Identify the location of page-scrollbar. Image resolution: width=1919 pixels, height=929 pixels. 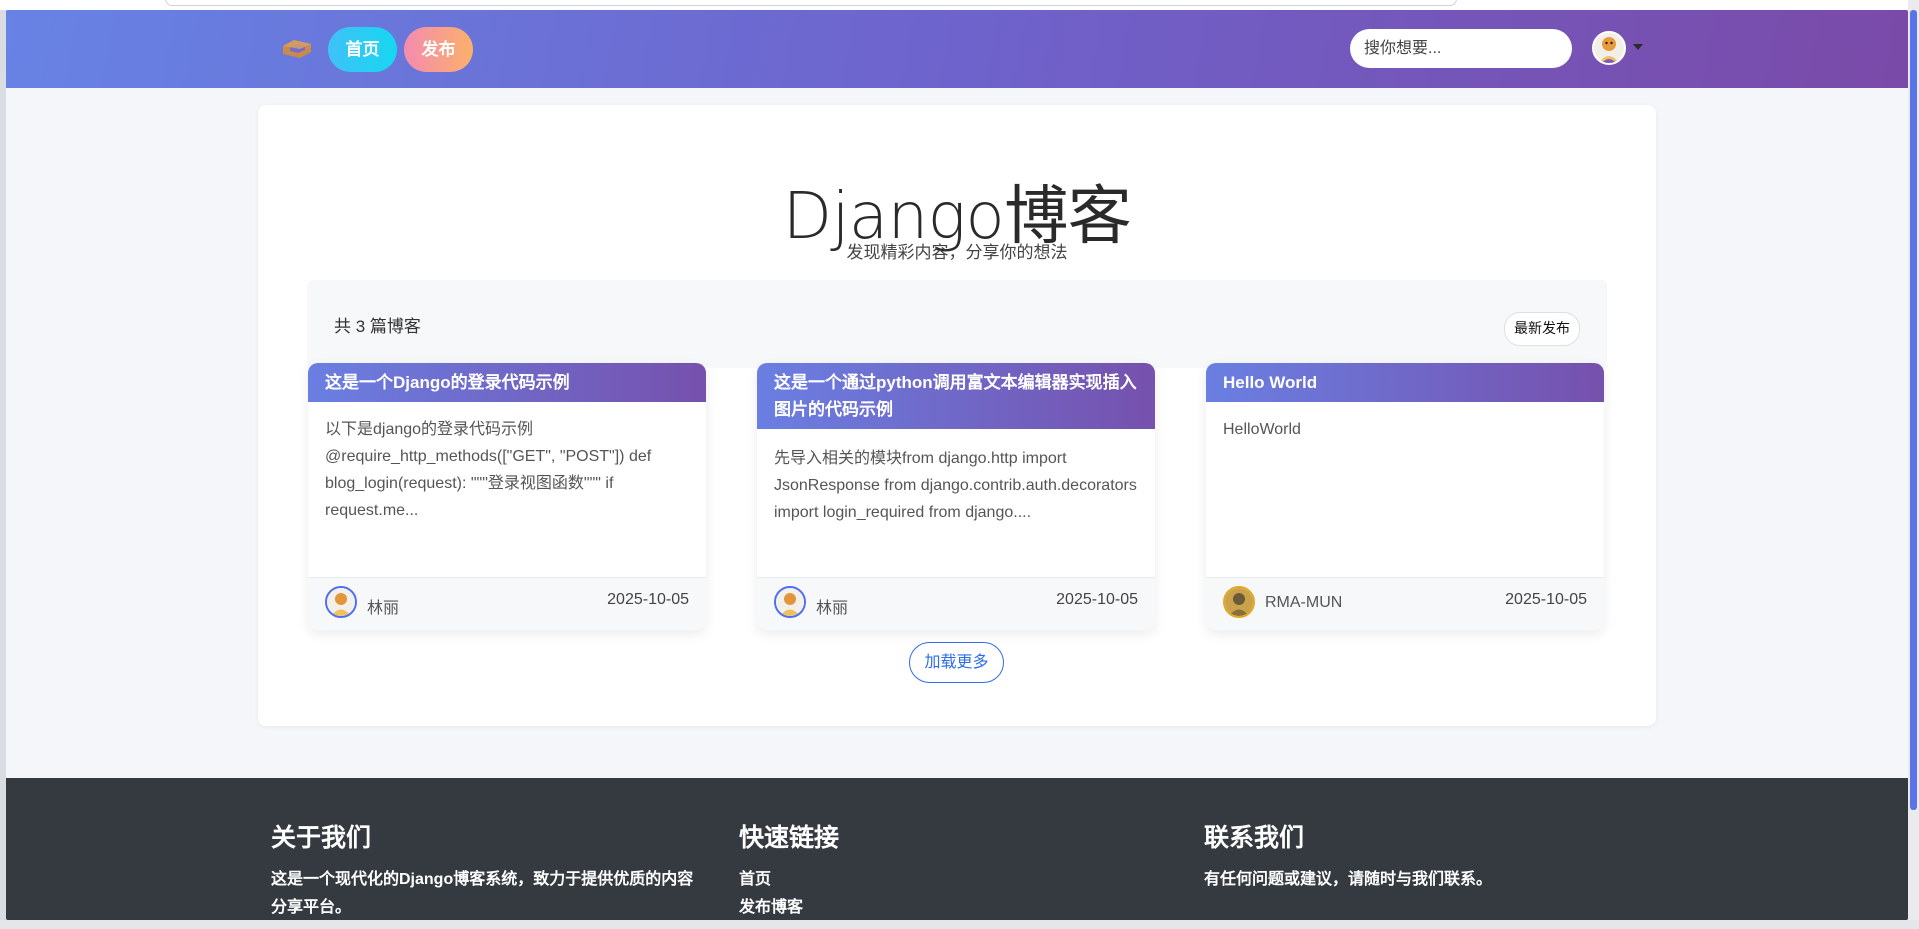
(1913, 464).